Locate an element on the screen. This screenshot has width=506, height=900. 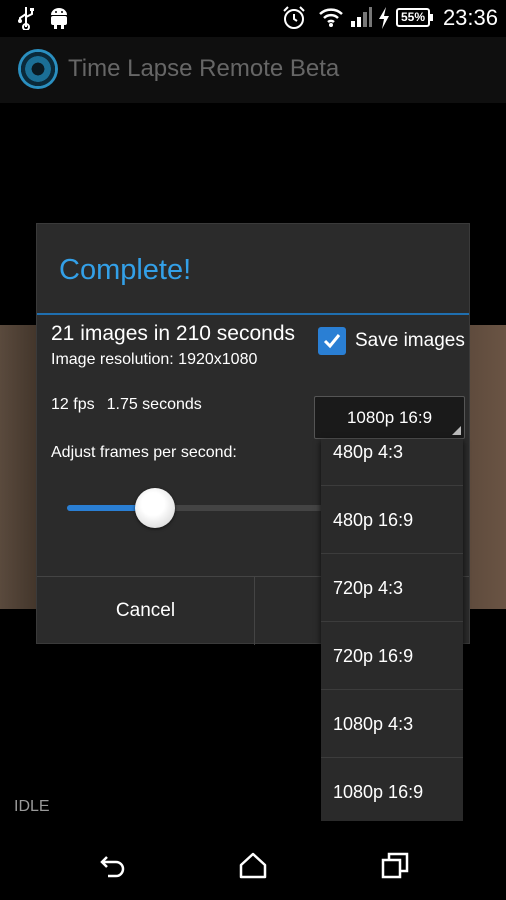
dropdown-option: 1080p 4:3 is located at coordinates (392, 724).